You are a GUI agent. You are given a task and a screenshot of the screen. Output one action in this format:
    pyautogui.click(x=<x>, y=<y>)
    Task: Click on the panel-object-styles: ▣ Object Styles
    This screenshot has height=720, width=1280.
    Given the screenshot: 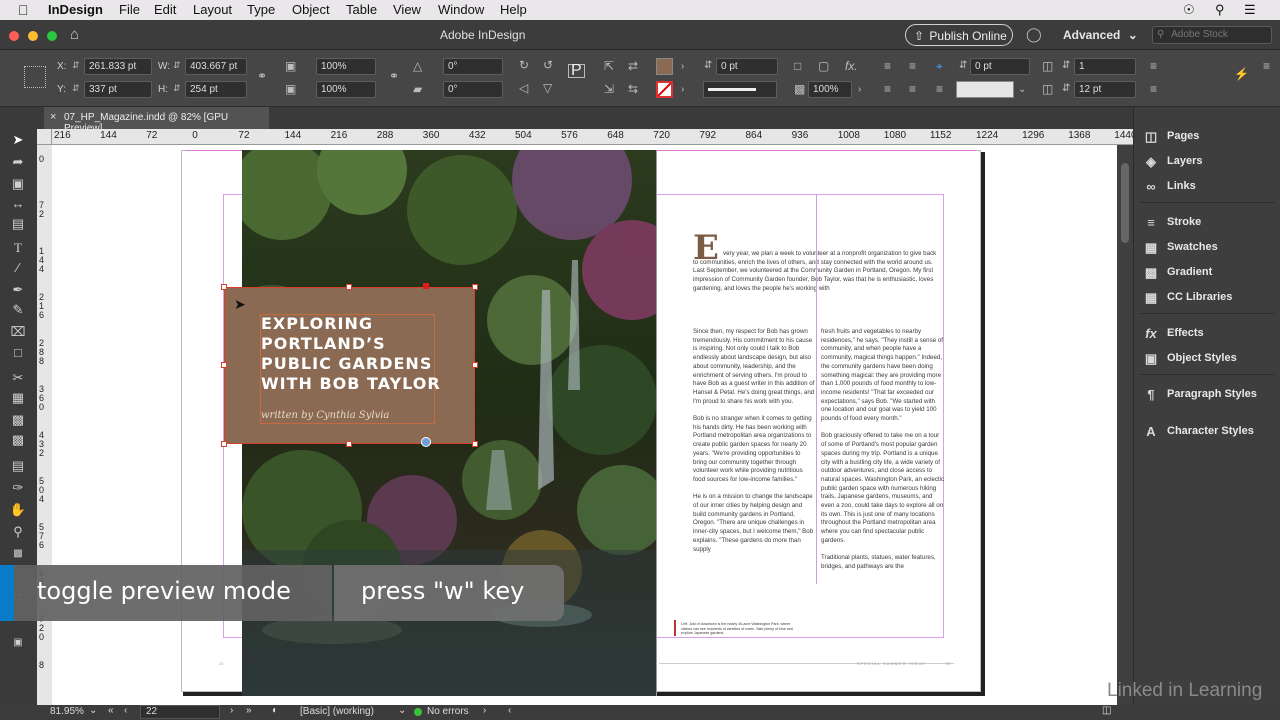 What is the action you would take?
    pyautogui.click(x=1207, y=359)
    